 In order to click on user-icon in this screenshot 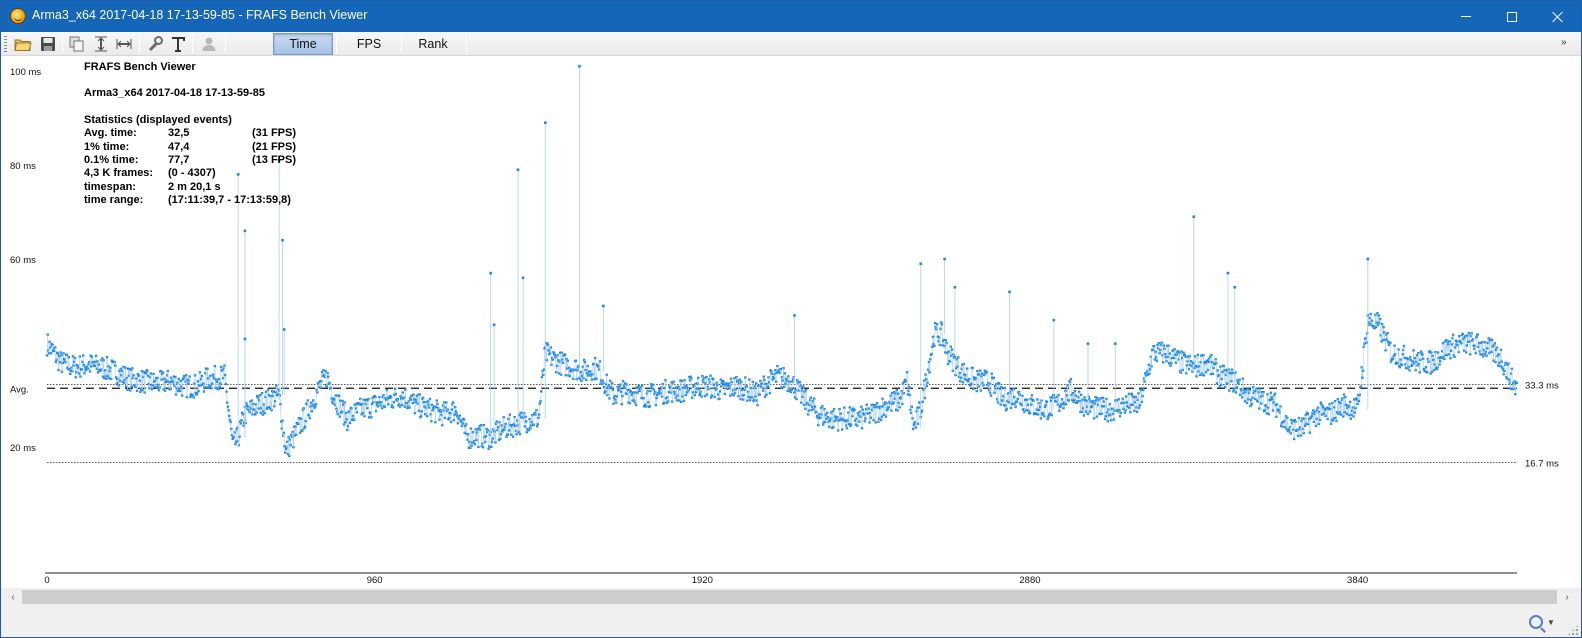, I will do `click(209, 44)`.